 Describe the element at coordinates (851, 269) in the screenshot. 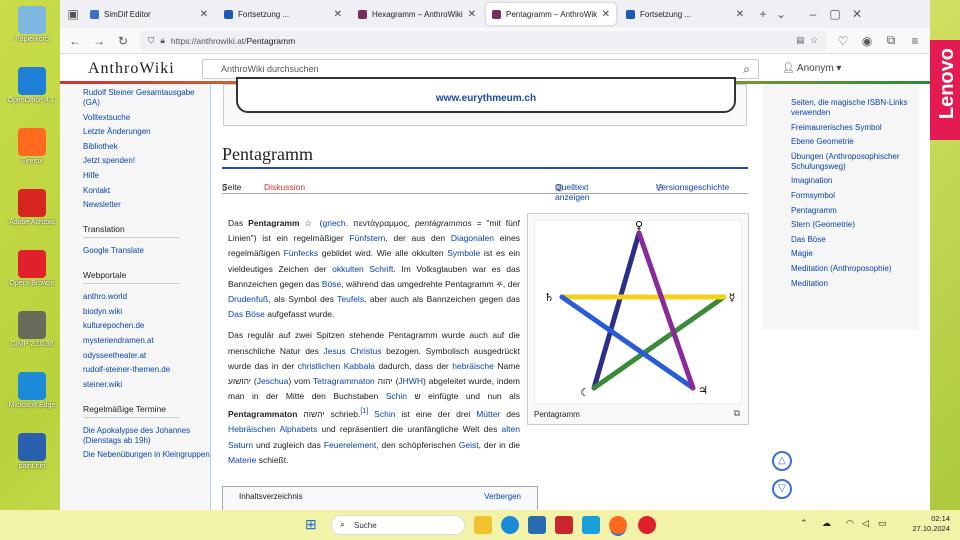

I see `related-link: Meditation (Anthroposophie)` at that location.